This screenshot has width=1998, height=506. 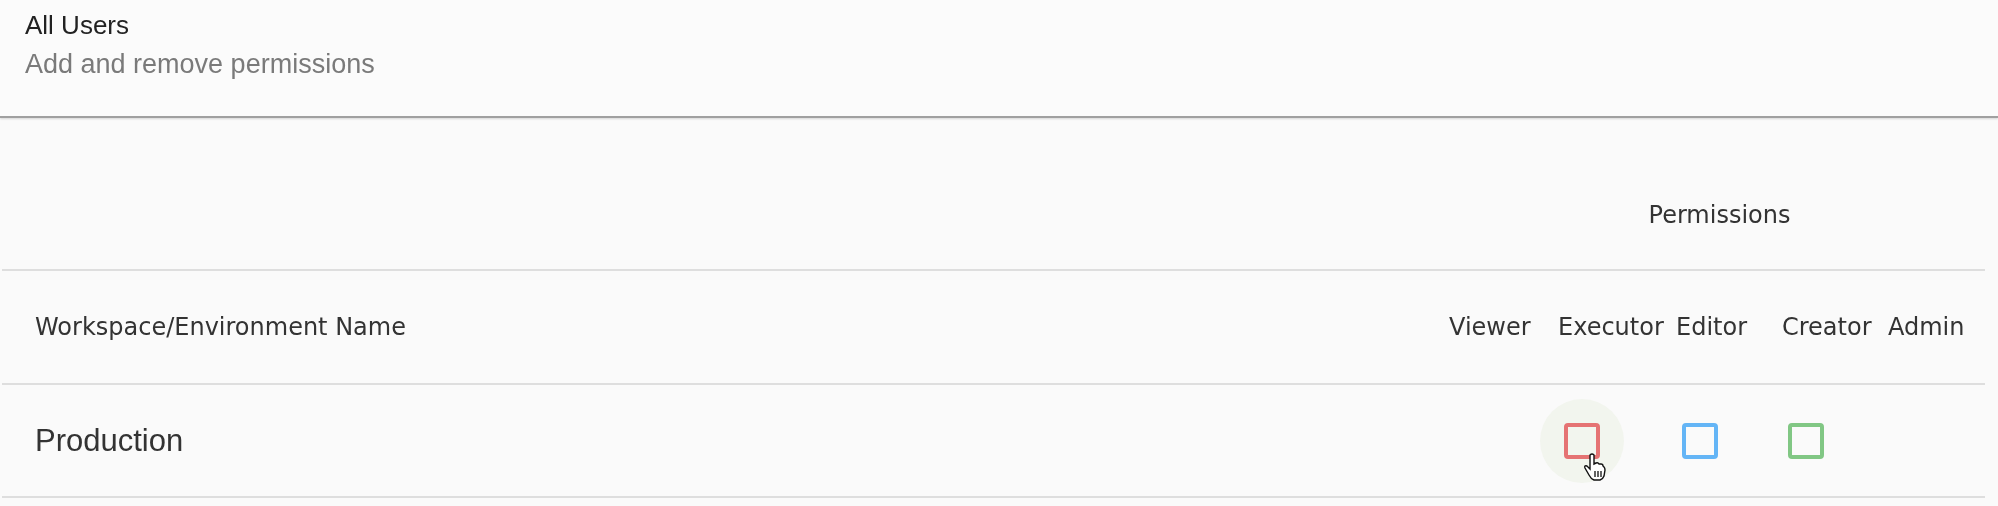 I want to click on column-group-heading: Permissions, so click(x=1719, y=216).